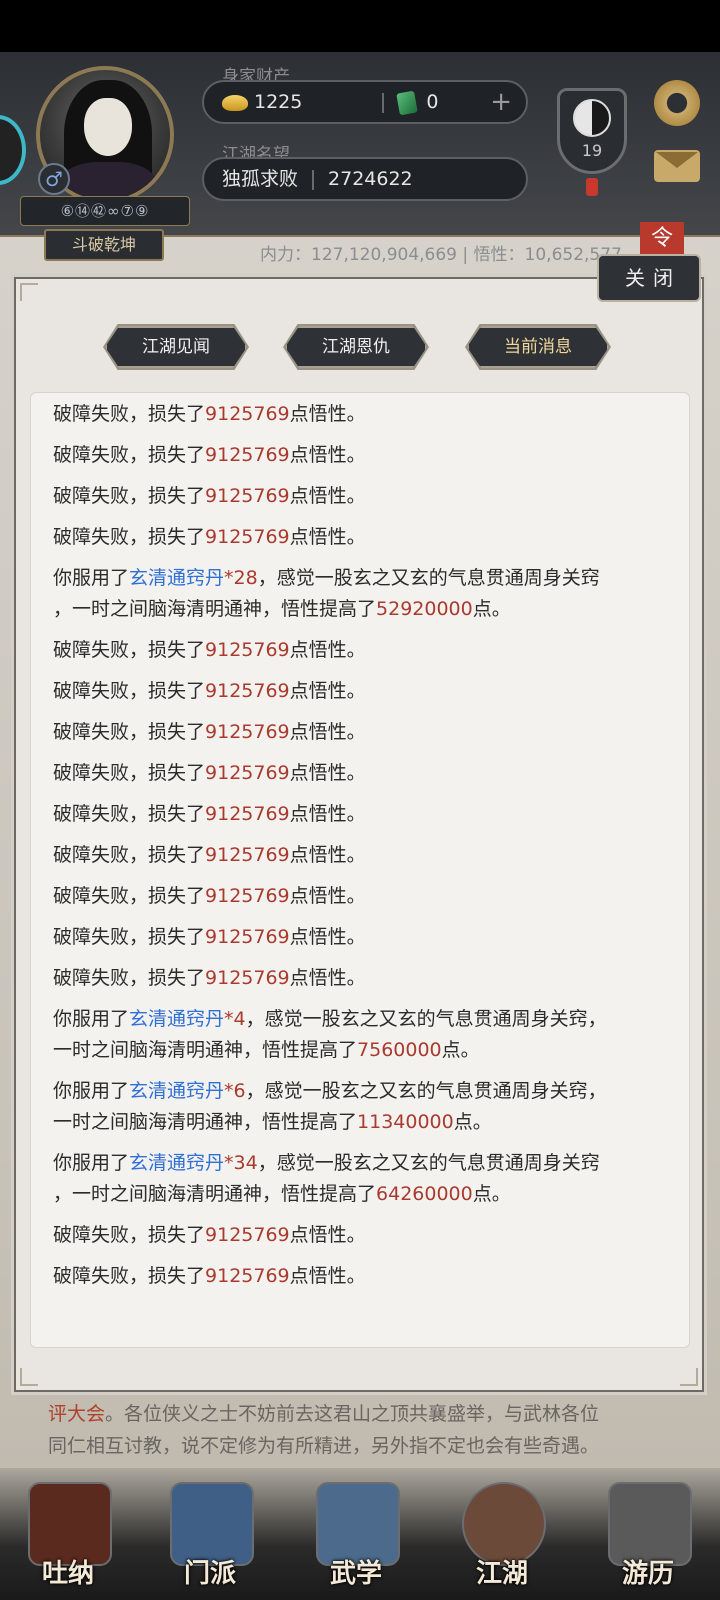 This screenshot has height=1600, width=720. Describe the element at coordinates (105, 211) in the screenshot. I see `rank-code: ⑥⑭㊷∞⑦⑨` at that location.